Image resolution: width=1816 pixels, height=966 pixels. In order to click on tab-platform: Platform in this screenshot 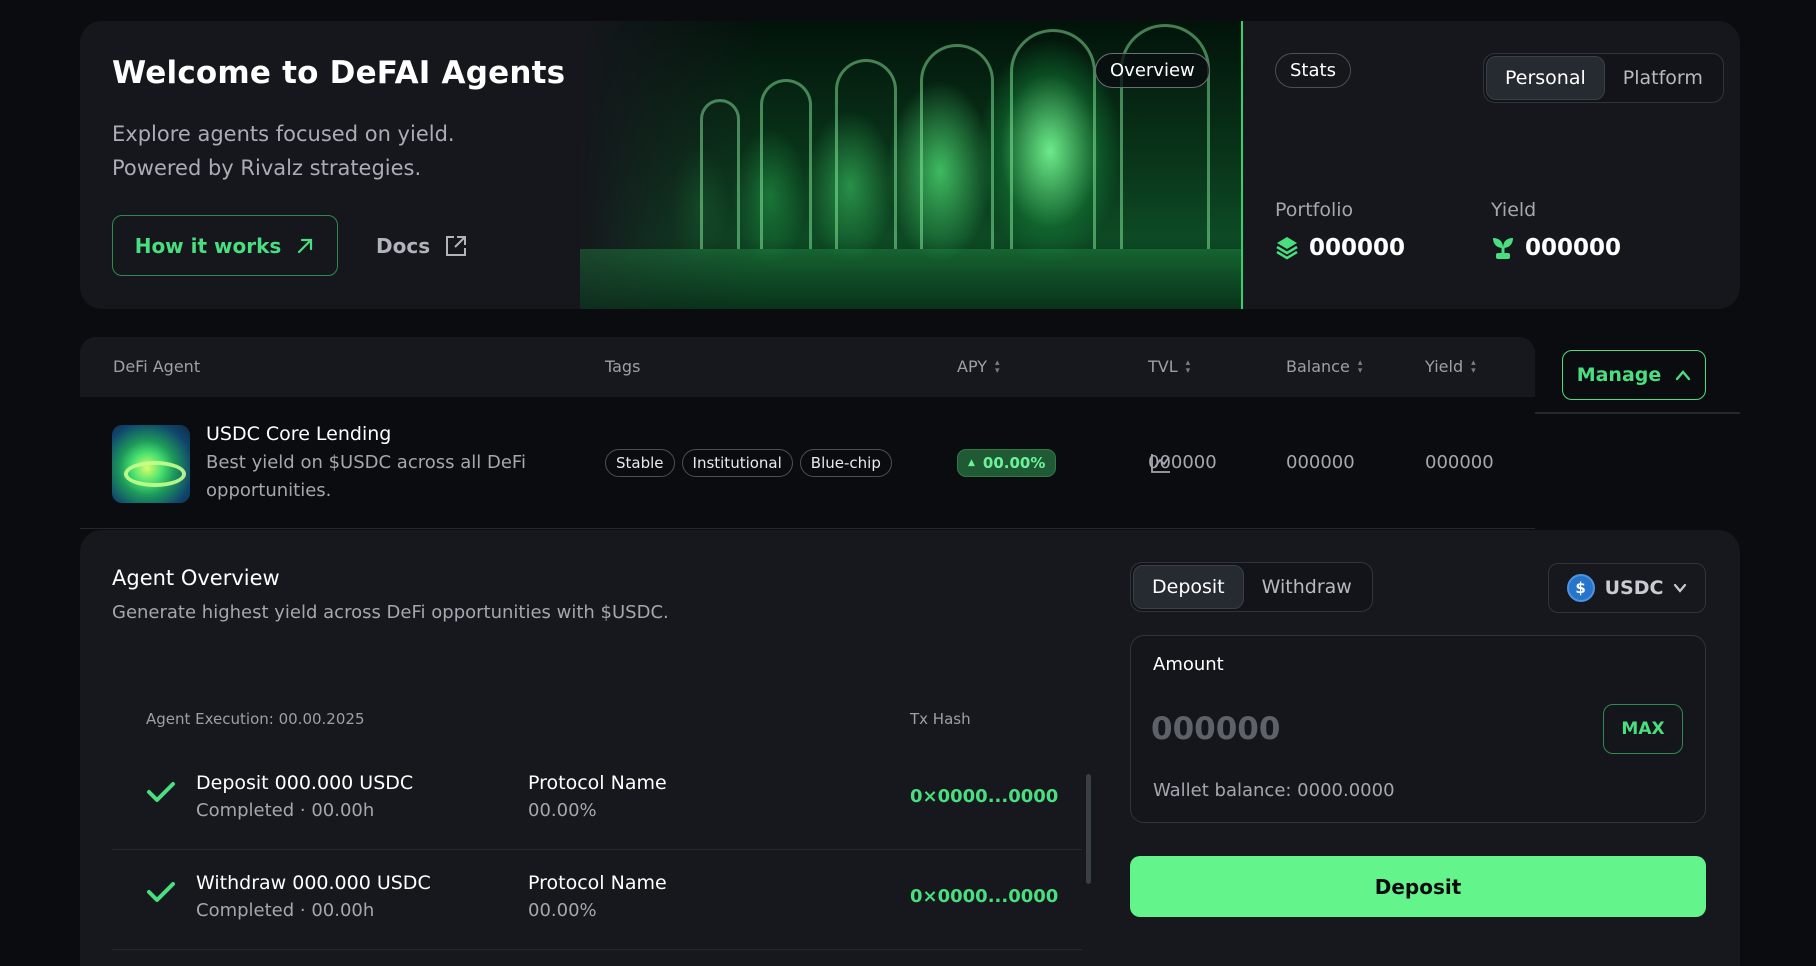, I will do `click(1663, 78)`.